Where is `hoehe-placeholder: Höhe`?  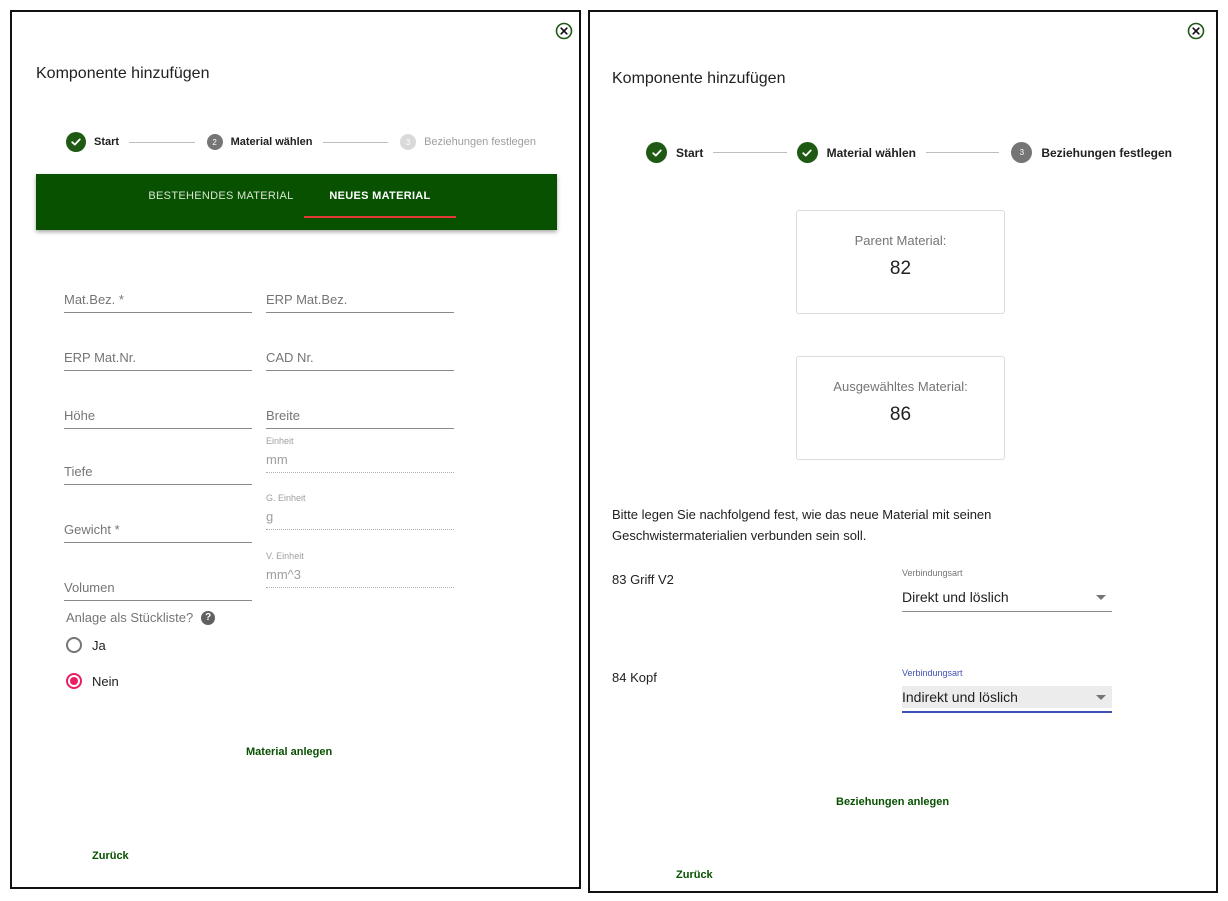 hoehe-placeholder: Höhe is located at coordinates (80, 415).